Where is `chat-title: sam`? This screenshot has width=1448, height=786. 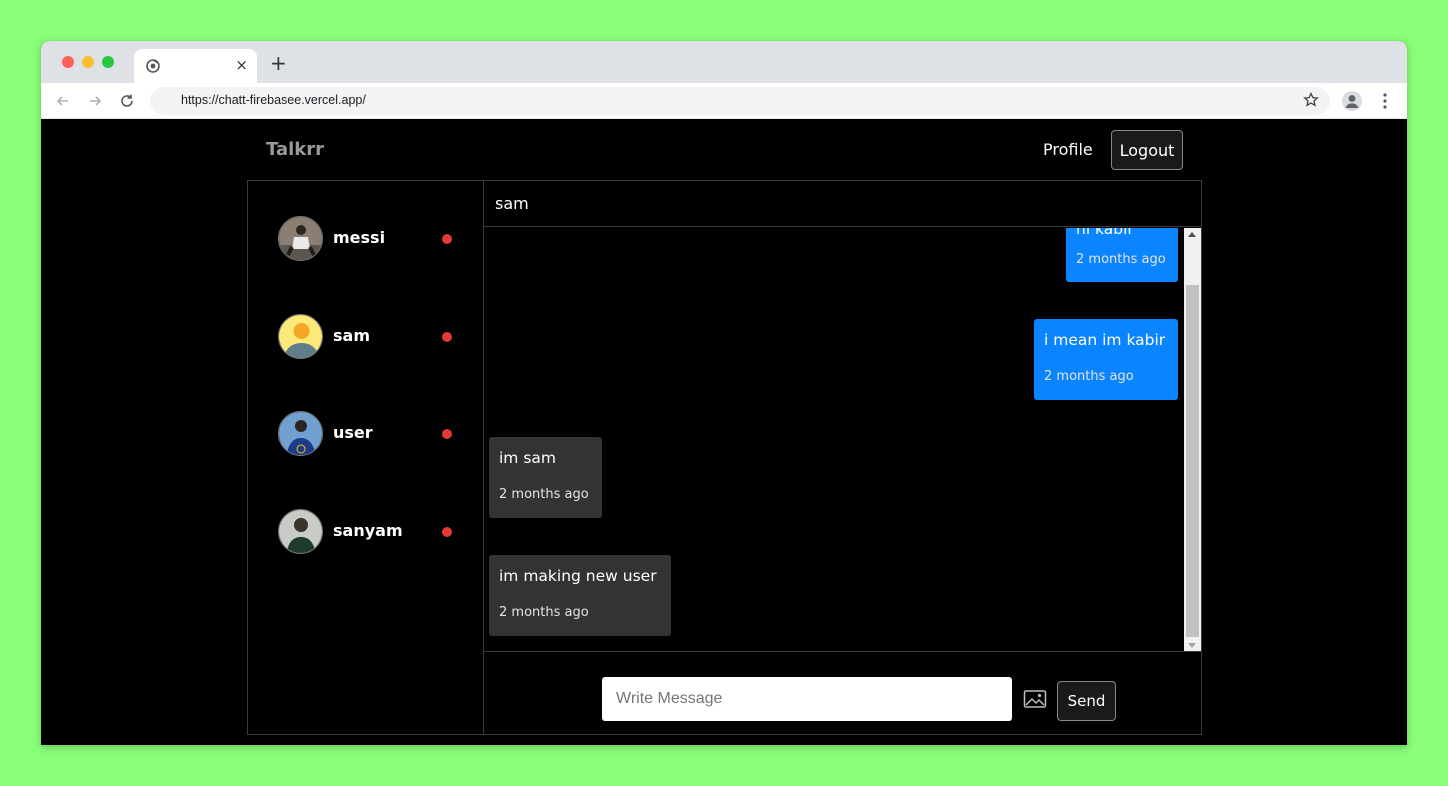 chat-title: sam is located at coordinates (512, 203).